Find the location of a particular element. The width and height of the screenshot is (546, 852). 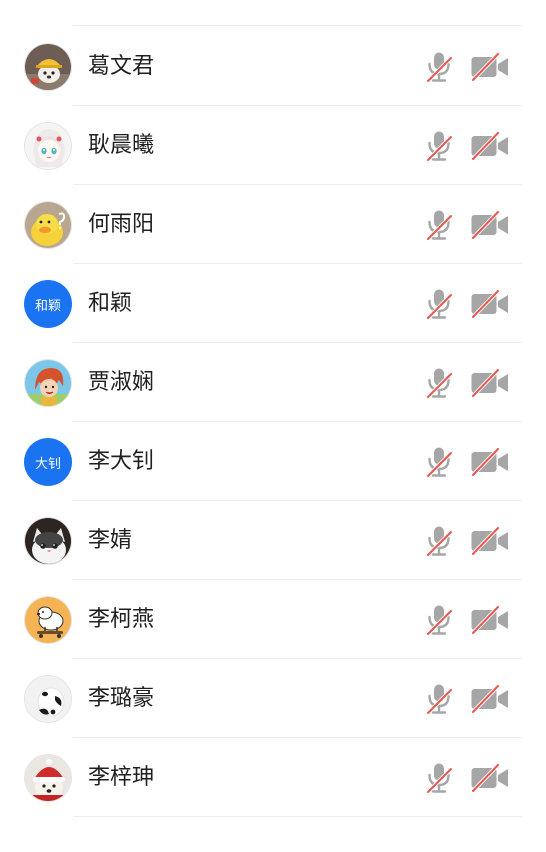

participant-row: 耿晨曦 is located at coordinates (273, 145).